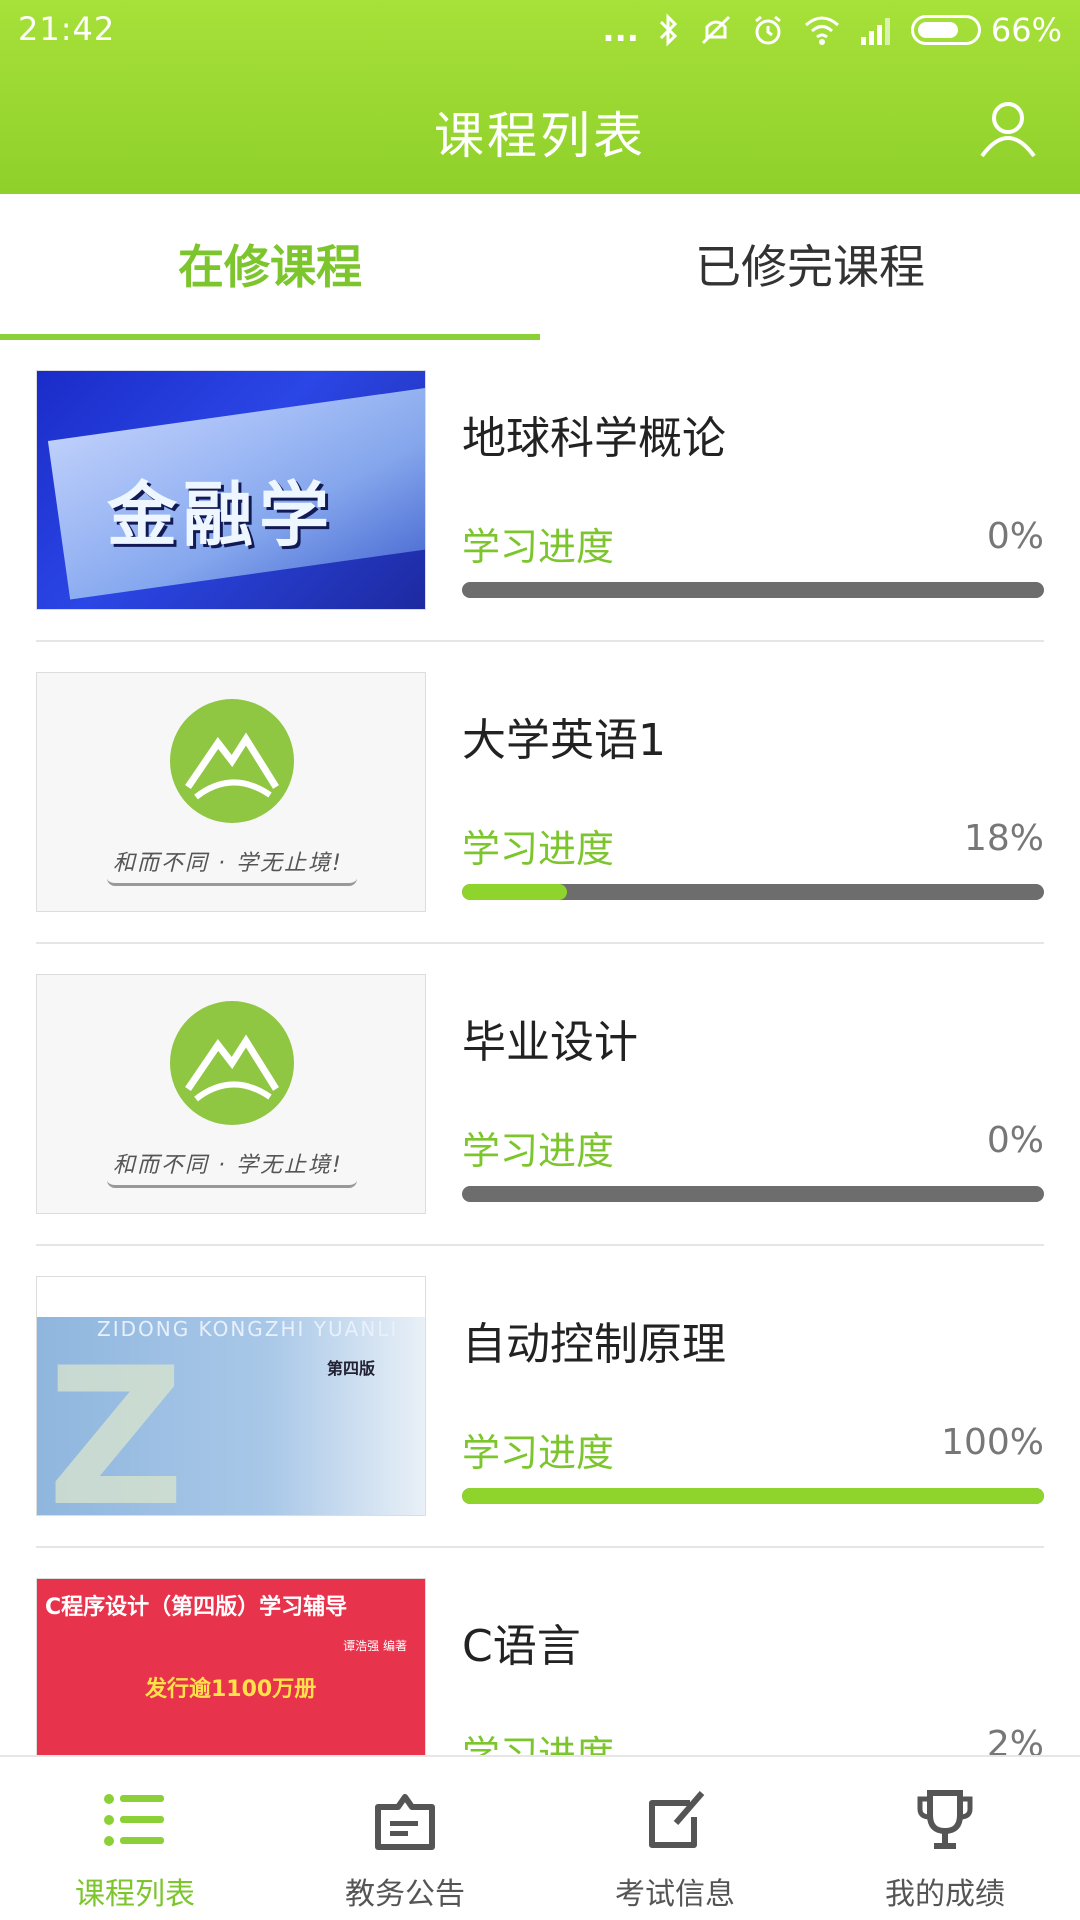 The image size is (1080, 1920). What do you see at coordinates (550, 1042) in the screenshot?
I see `course-name: 毕业设计` at bounding box center [550, 1042].